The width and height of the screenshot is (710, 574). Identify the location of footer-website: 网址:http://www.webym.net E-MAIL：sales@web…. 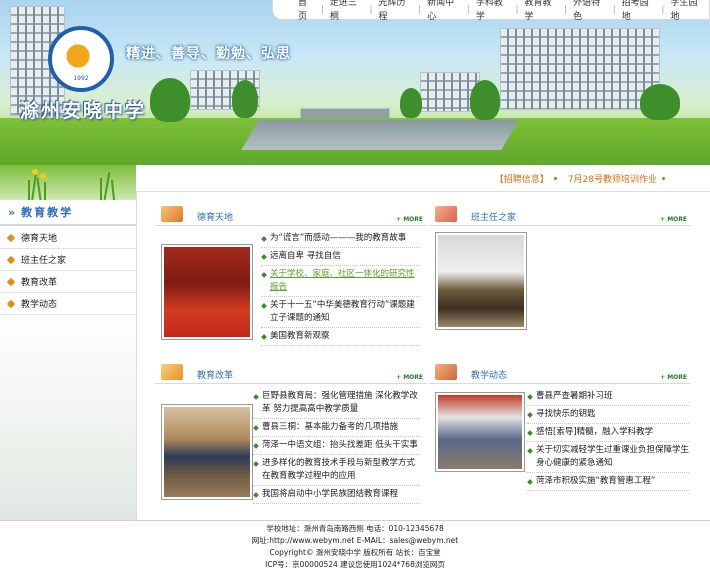
(355, 540).